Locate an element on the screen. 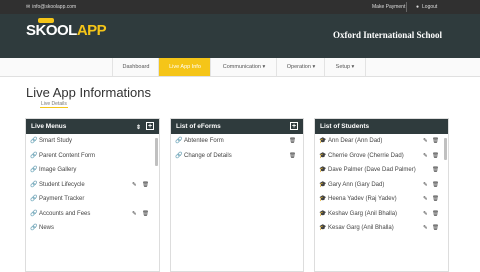  mail-icon: ✉ is located at coordinates (28, 7).